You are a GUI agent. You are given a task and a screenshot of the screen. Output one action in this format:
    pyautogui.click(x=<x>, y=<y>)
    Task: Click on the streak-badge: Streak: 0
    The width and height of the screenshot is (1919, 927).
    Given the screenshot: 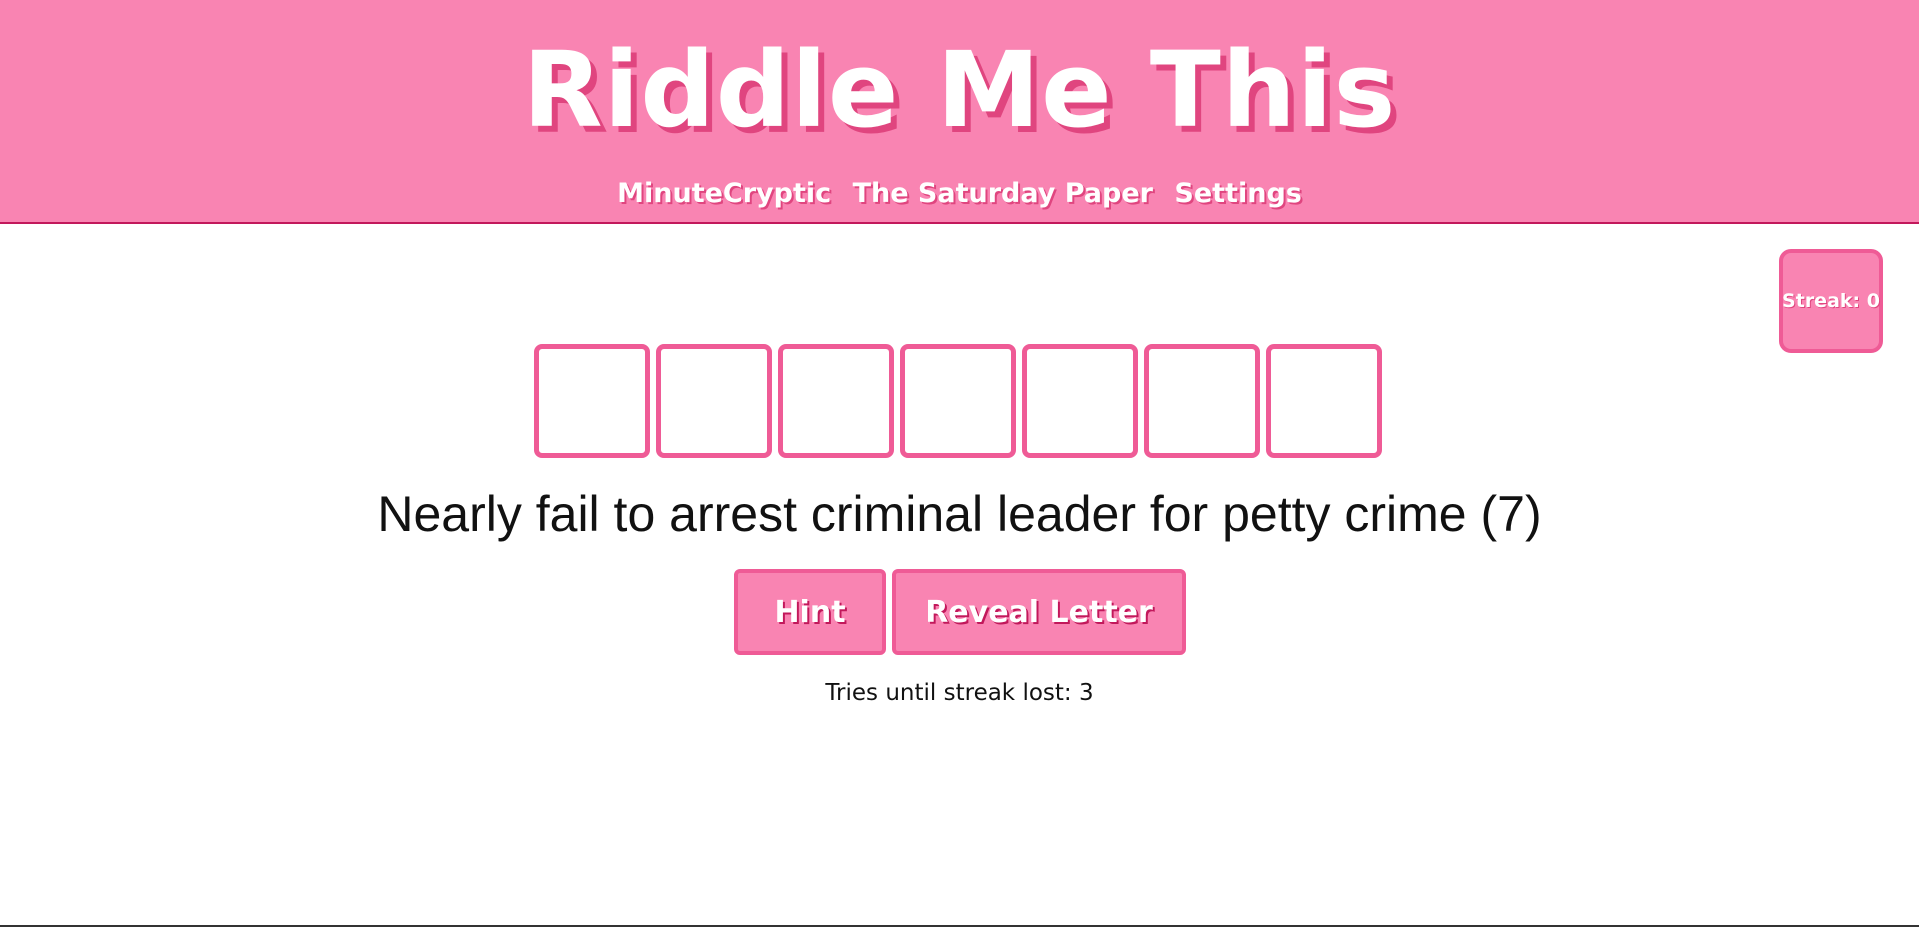 What is the action you would take?
    pyautogui.click(x=1831, y=301)
    